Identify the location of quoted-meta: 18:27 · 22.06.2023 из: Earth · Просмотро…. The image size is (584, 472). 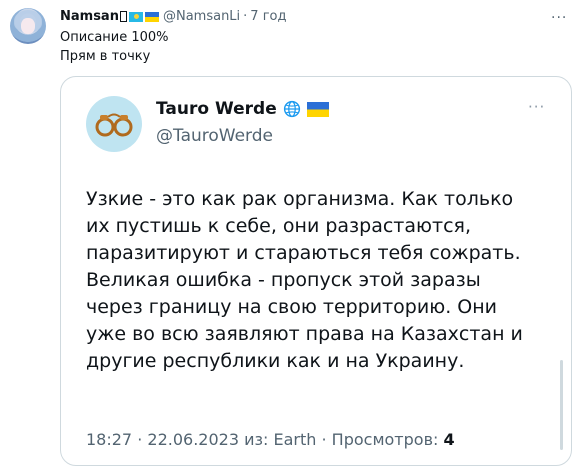
(270, 439).